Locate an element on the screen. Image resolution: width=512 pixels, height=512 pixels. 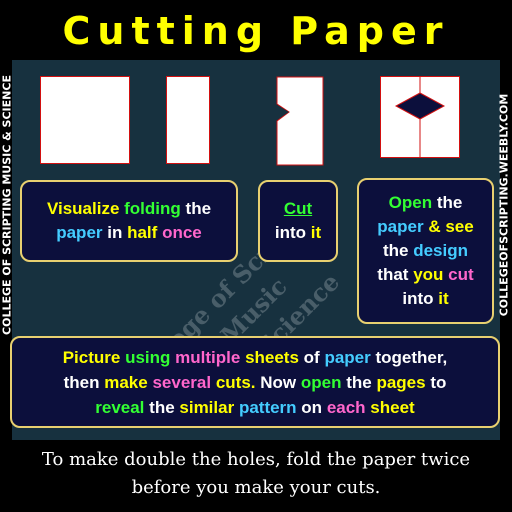
step-visualize-box: Visualize folding the paper in half once is located at coordinates (129, 221).